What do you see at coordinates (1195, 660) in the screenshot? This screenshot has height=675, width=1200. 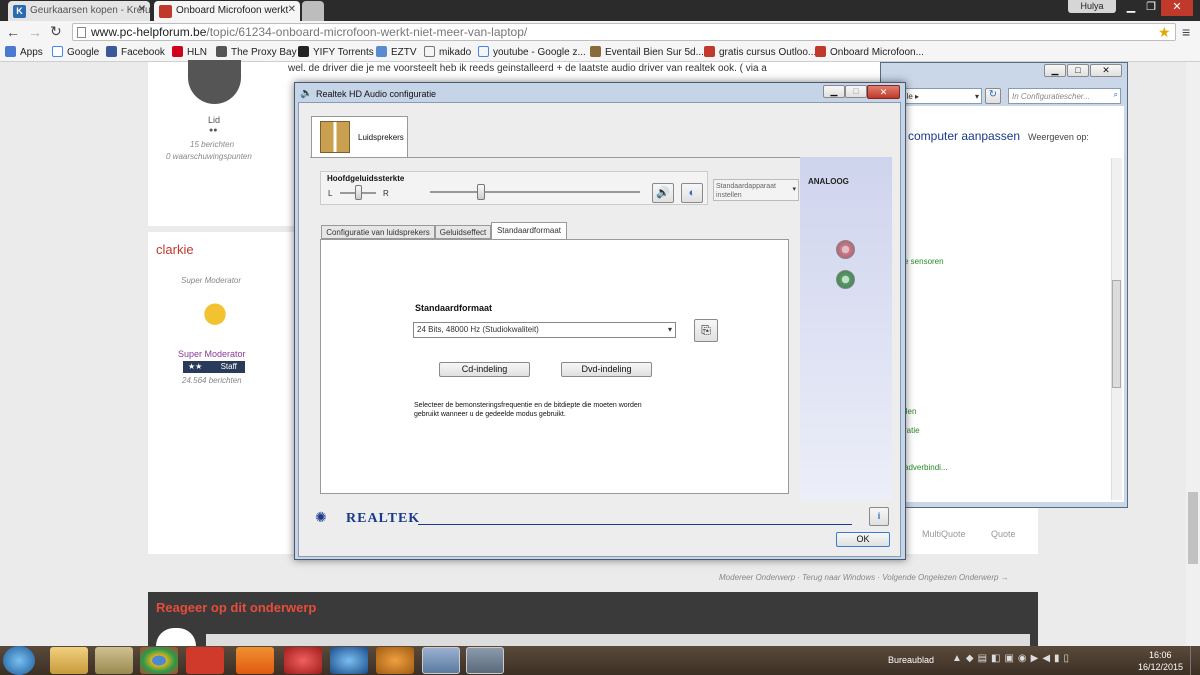 I see `show-desktop-button` at bounding box center [1195, 660].